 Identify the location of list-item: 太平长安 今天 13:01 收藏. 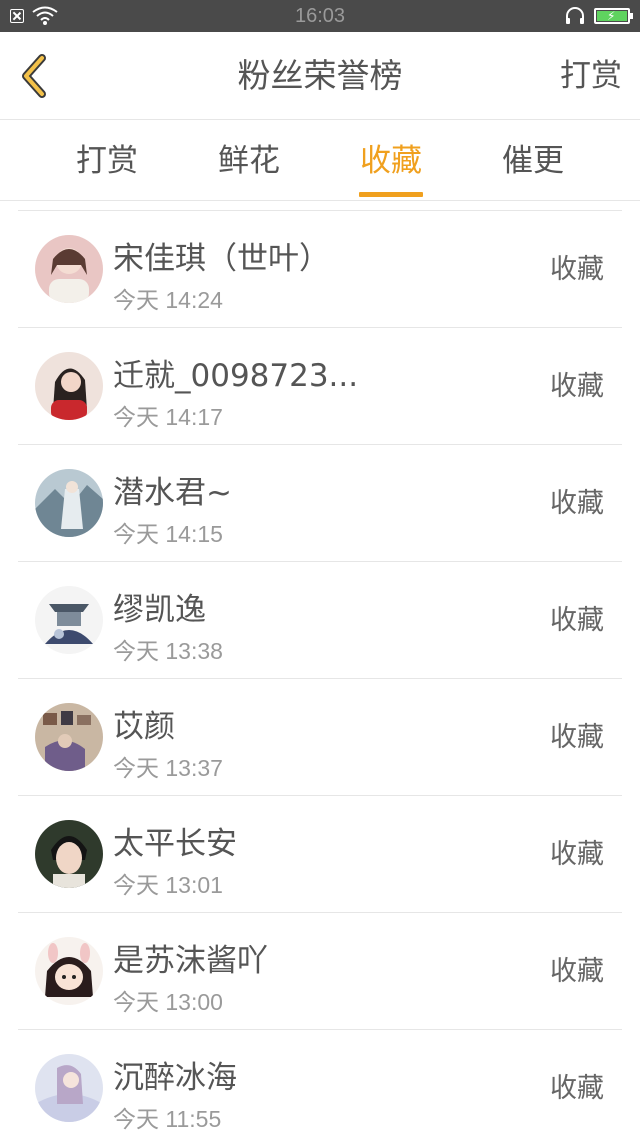
(320, 854).